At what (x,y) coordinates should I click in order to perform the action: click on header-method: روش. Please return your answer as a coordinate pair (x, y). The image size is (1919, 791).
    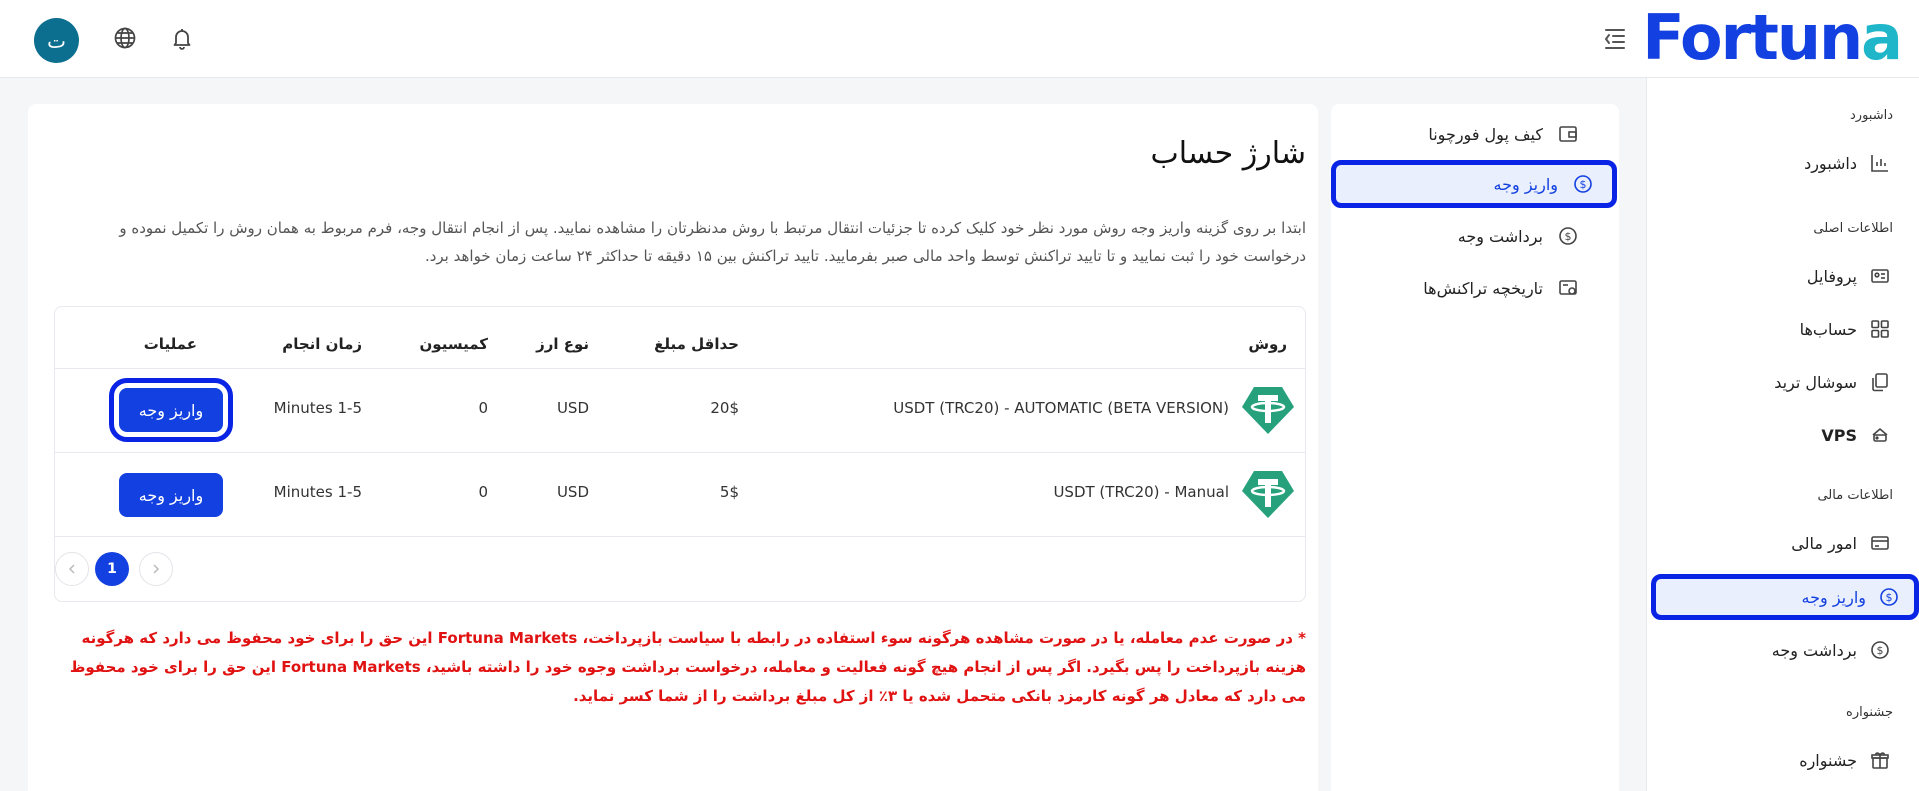
    Looking at the image, I should click on (1267, 344).